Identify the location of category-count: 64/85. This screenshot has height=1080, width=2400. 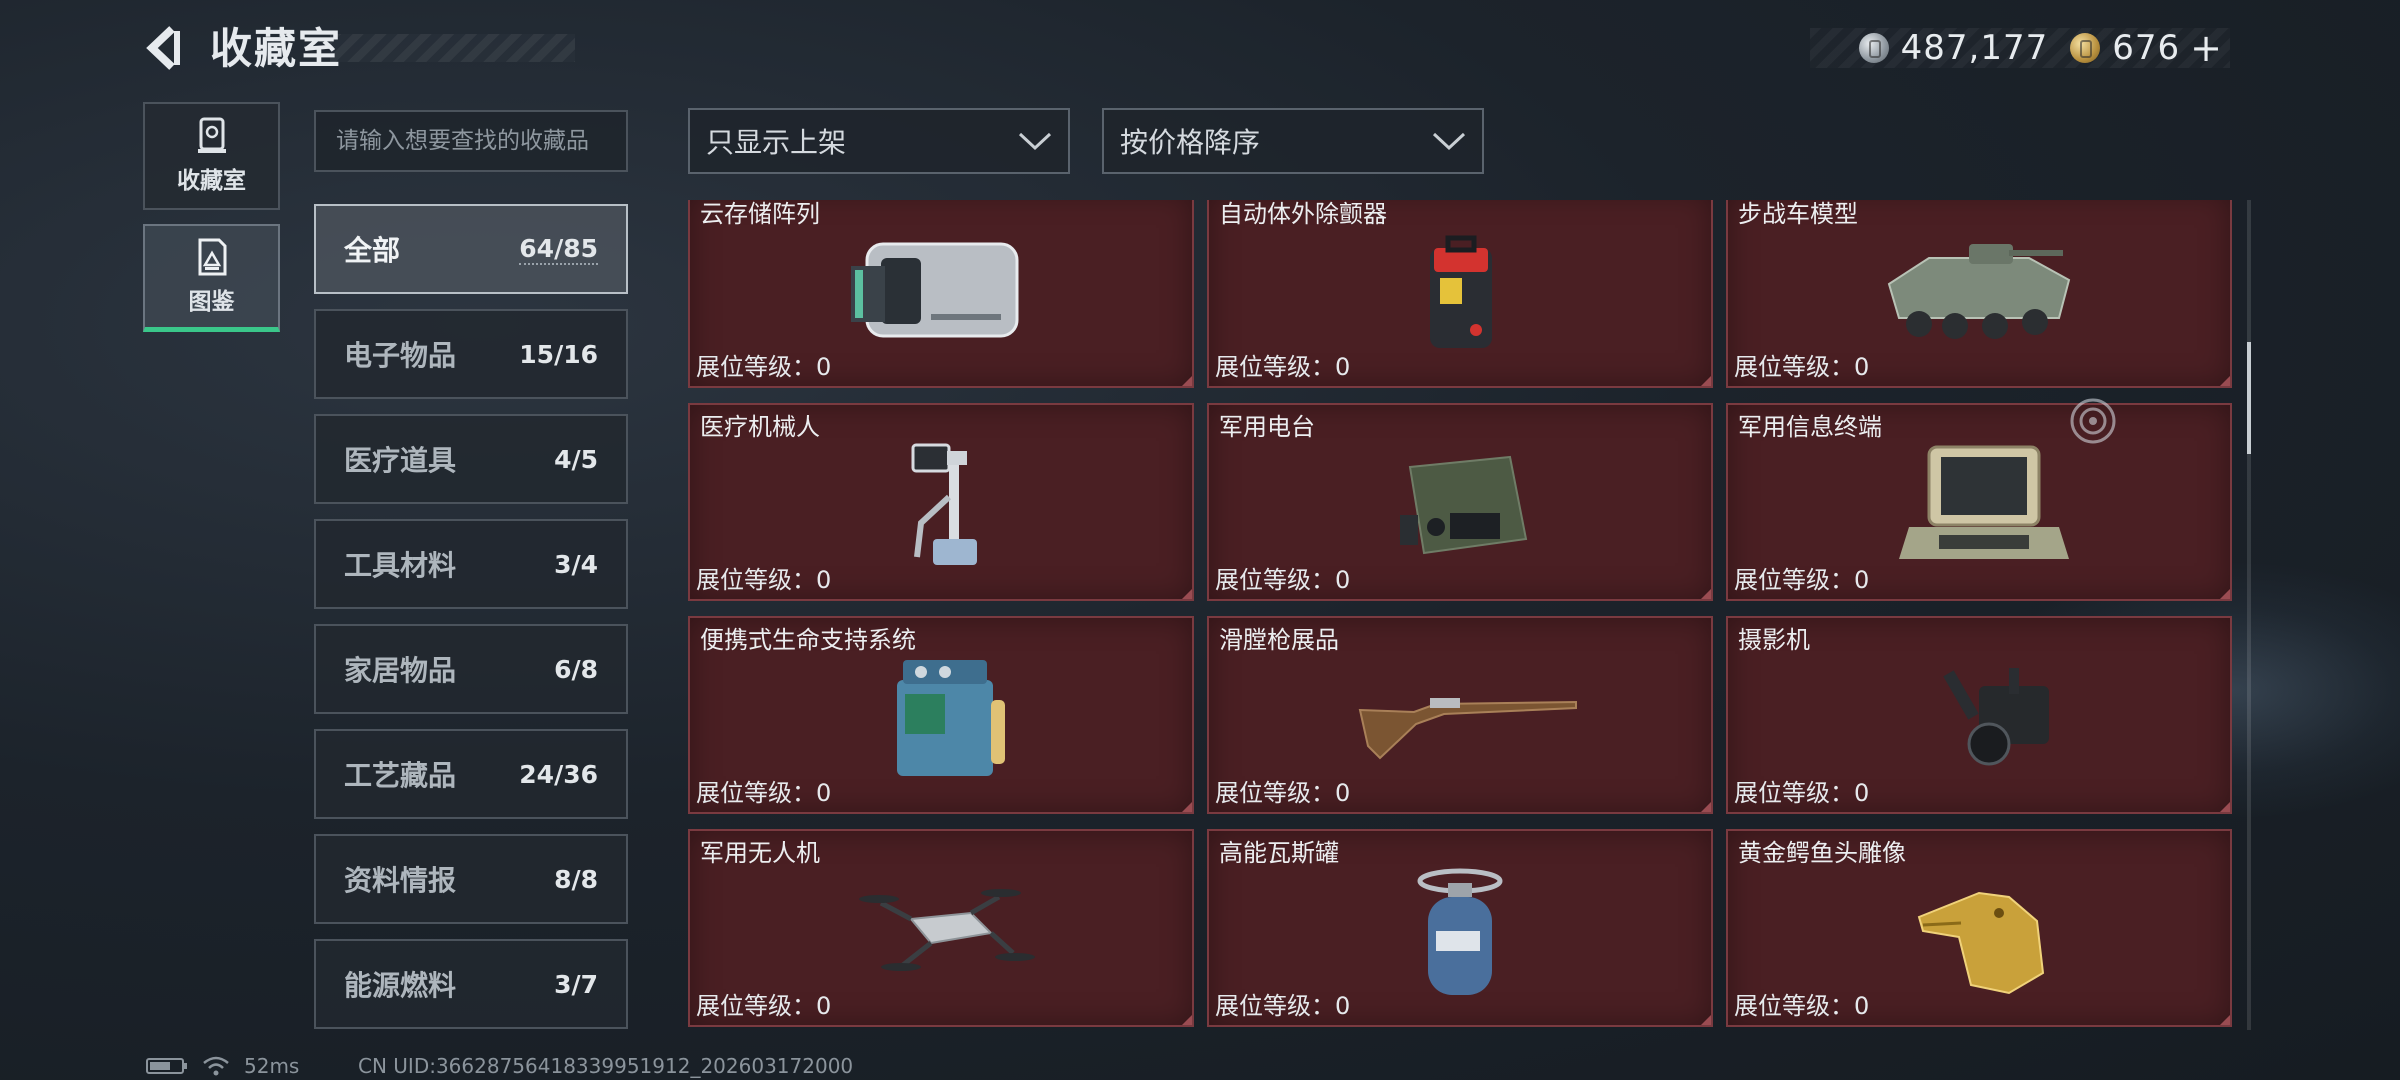
(558, 249).